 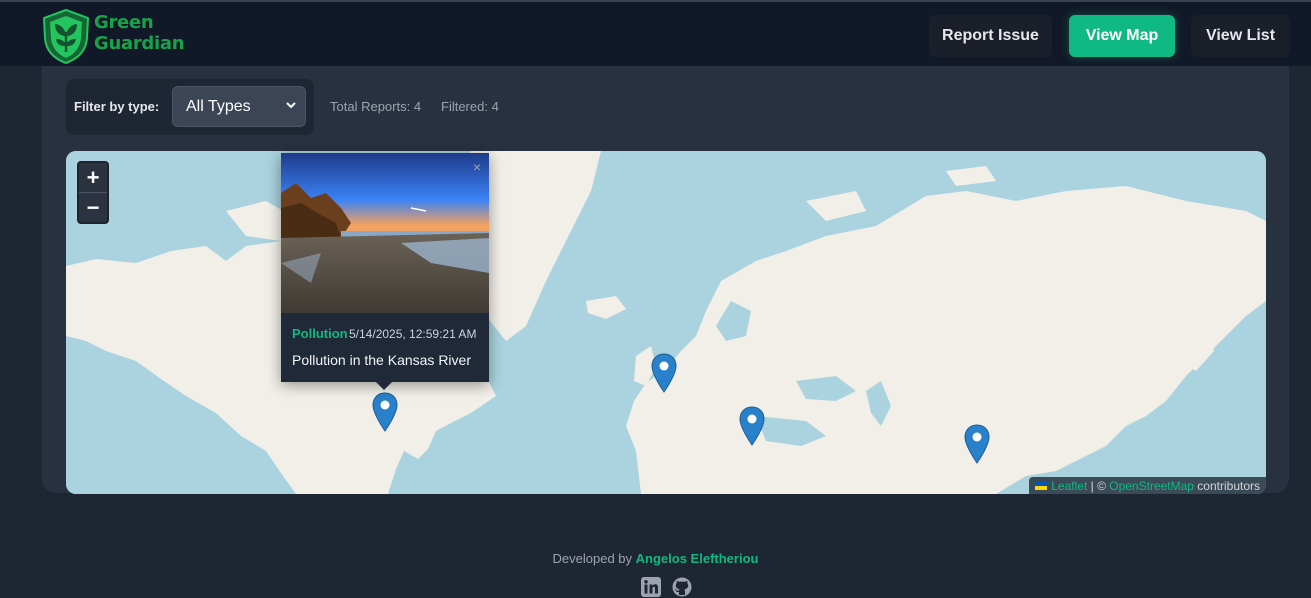 What do you see at coordinates (320, 333) in the screenshot?
I see `report-type: Pollution` at bounding box center [320, 333].